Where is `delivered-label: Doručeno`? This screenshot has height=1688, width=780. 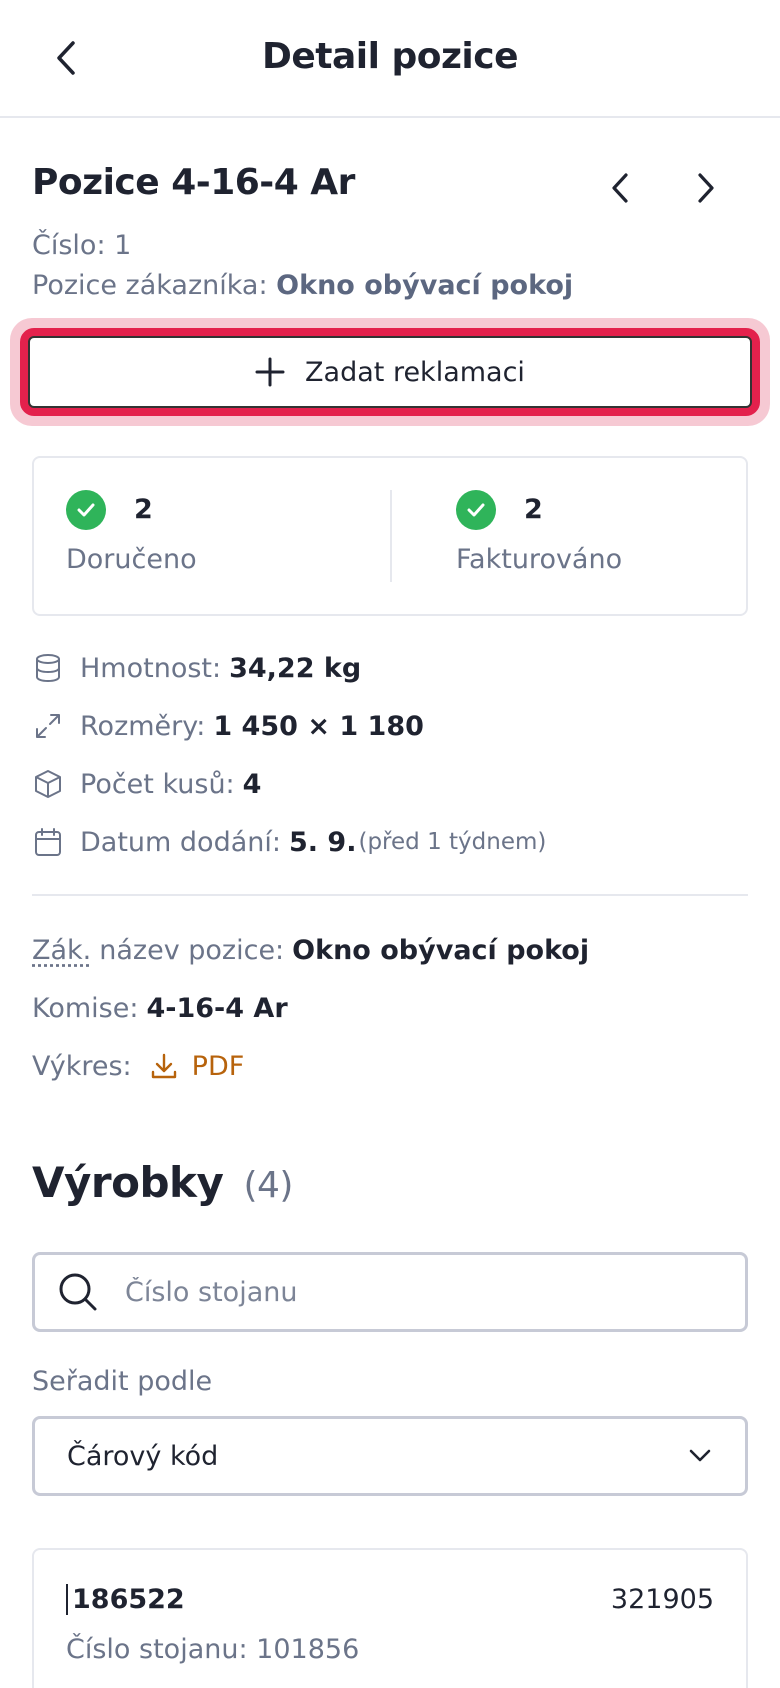
delivered-label: Doručeno is located at coordinates (131, 559).